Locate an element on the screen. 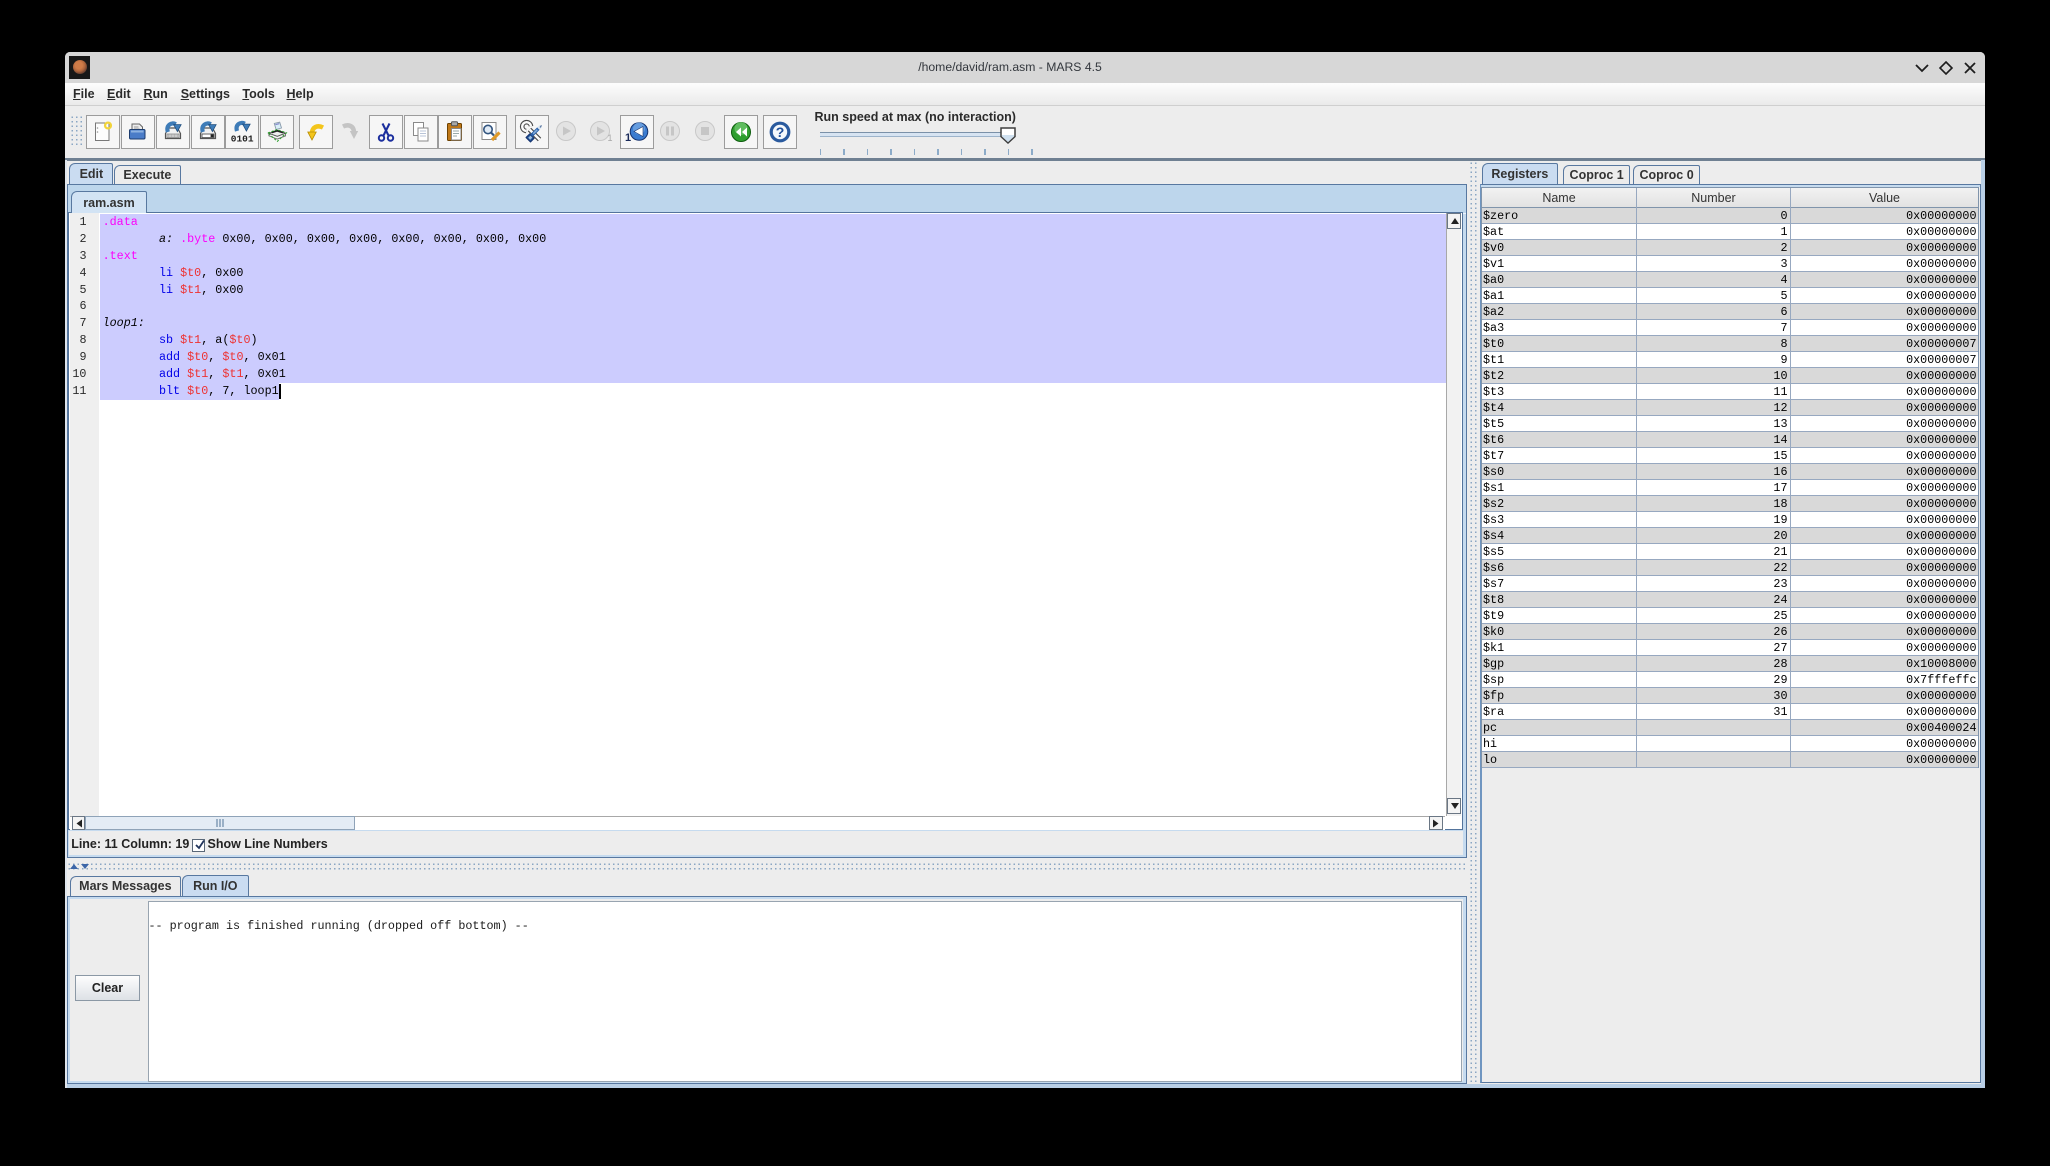 The image size is (2050, 1166). svg-text: 1 is located at coordinates (609, 138).